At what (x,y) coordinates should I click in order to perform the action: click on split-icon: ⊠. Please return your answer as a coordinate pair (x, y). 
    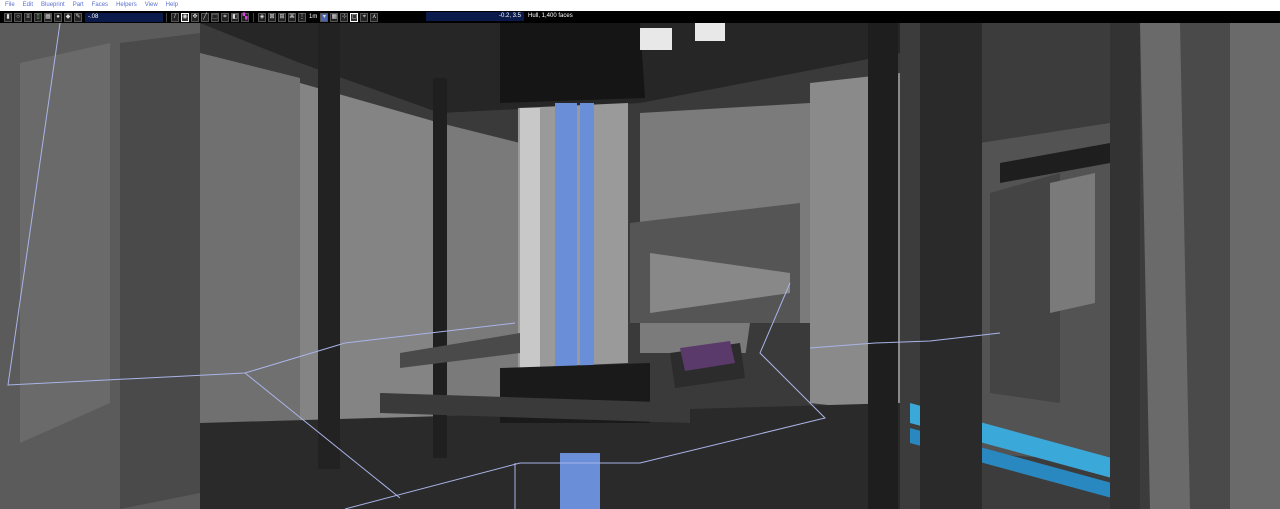
    Looking at the image, I should click on (272, 17).